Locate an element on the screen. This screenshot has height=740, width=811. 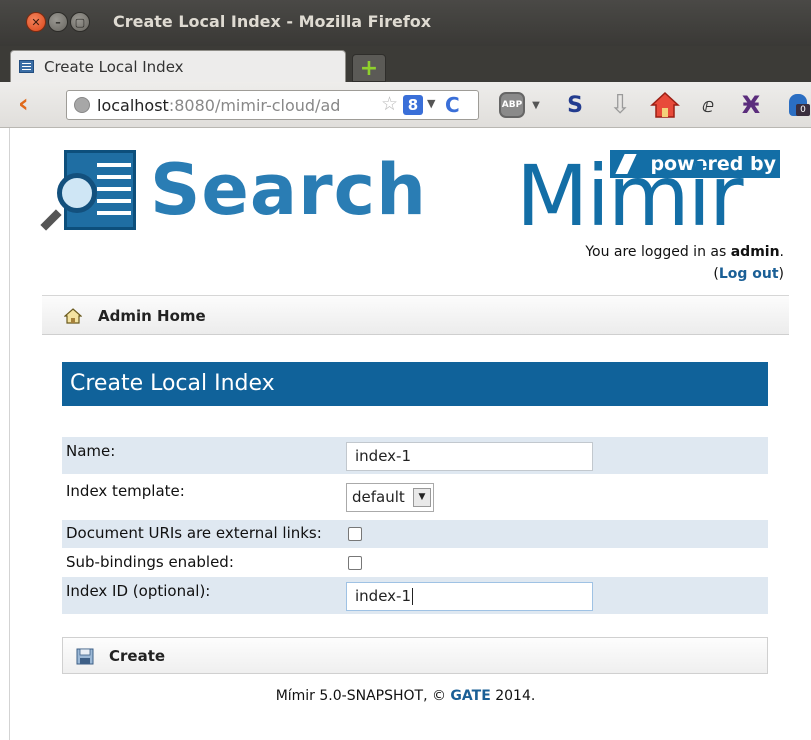
tab-create-local-index: Create Local Index is located at coordinates (178, 66).